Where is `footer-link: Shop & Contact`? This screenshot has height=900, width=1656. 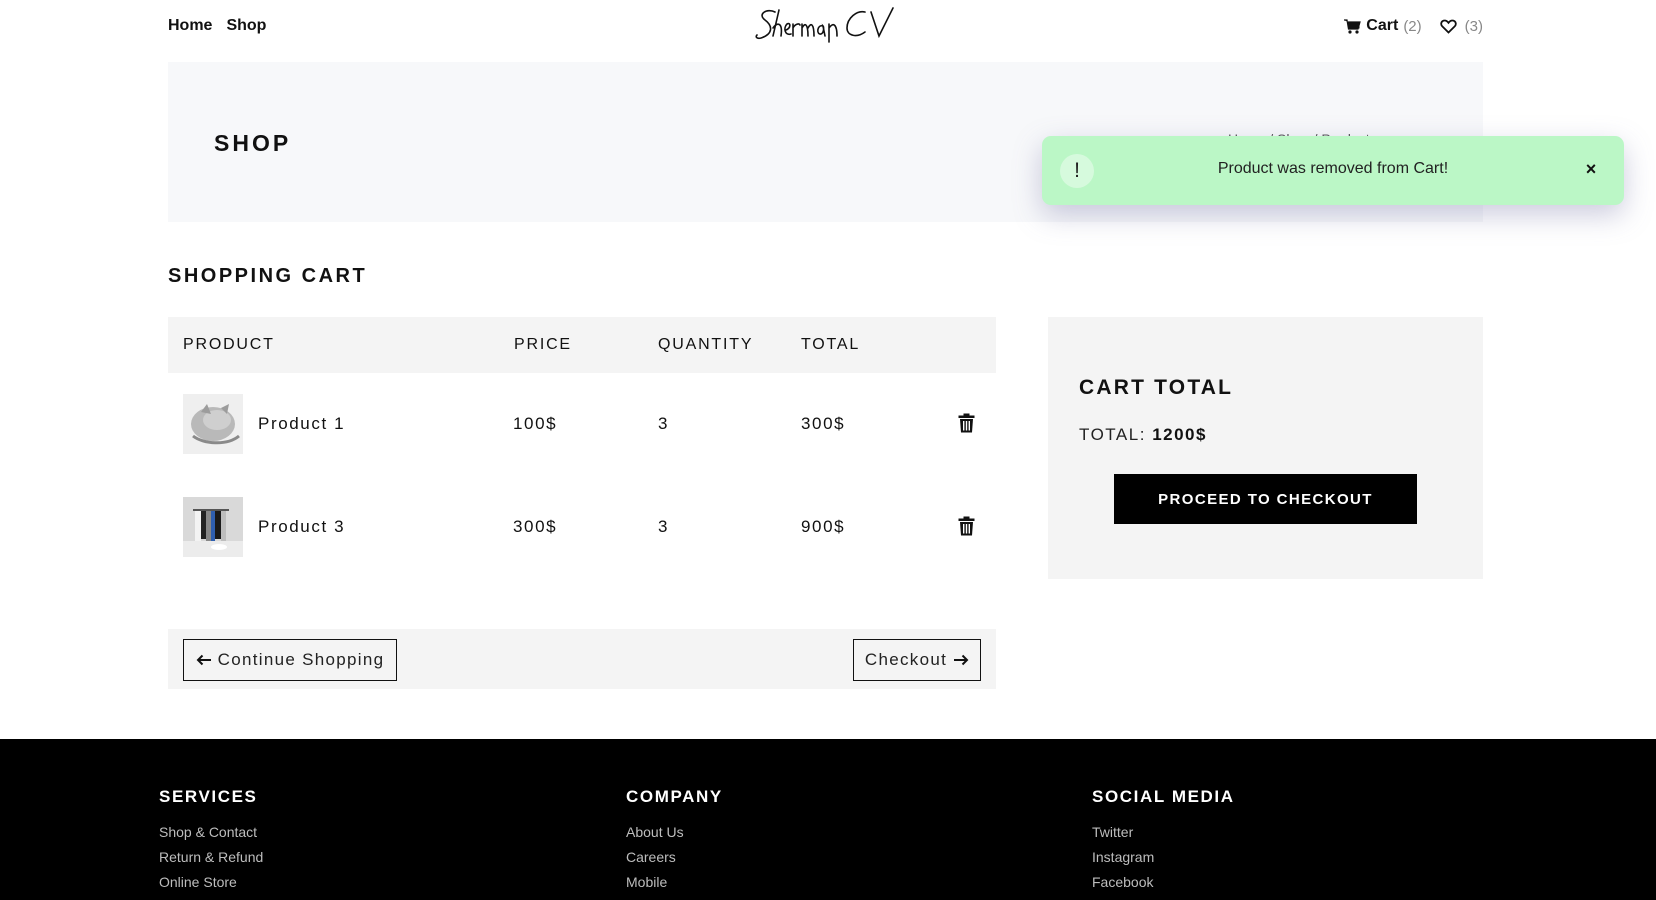
footer-link: Shop & Contact is located at coordinates (211, 832).